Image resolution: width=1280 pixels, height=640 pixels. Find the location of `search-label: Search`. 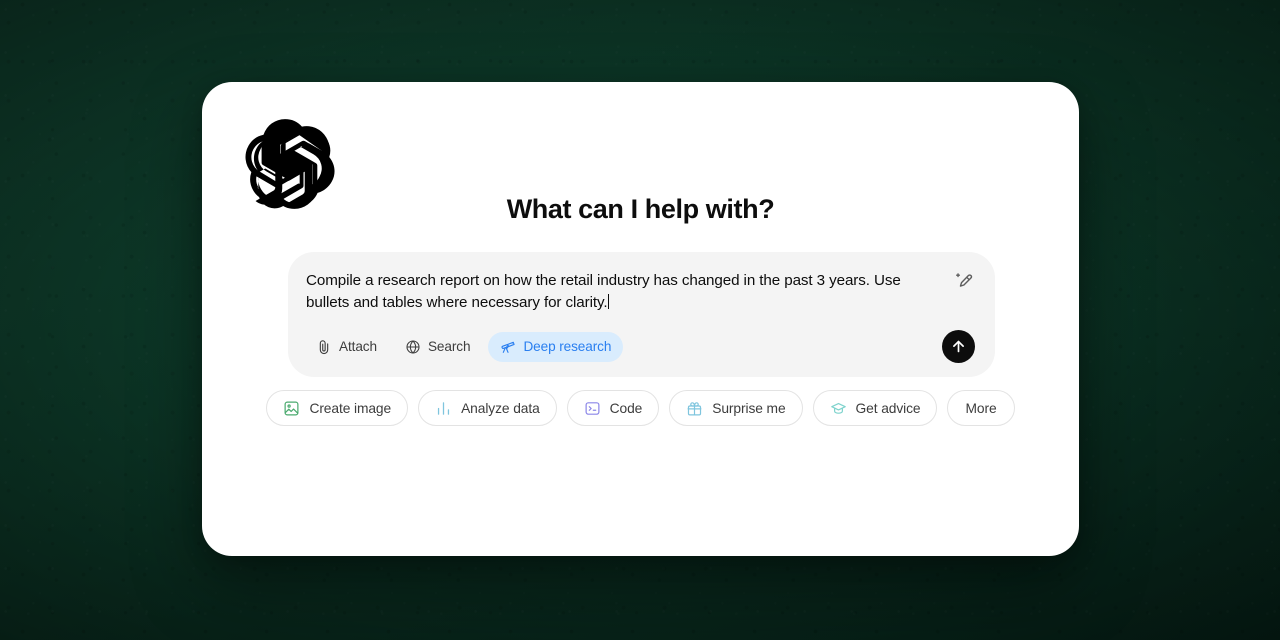

search-label: Search is located at coordinates (449, 346).